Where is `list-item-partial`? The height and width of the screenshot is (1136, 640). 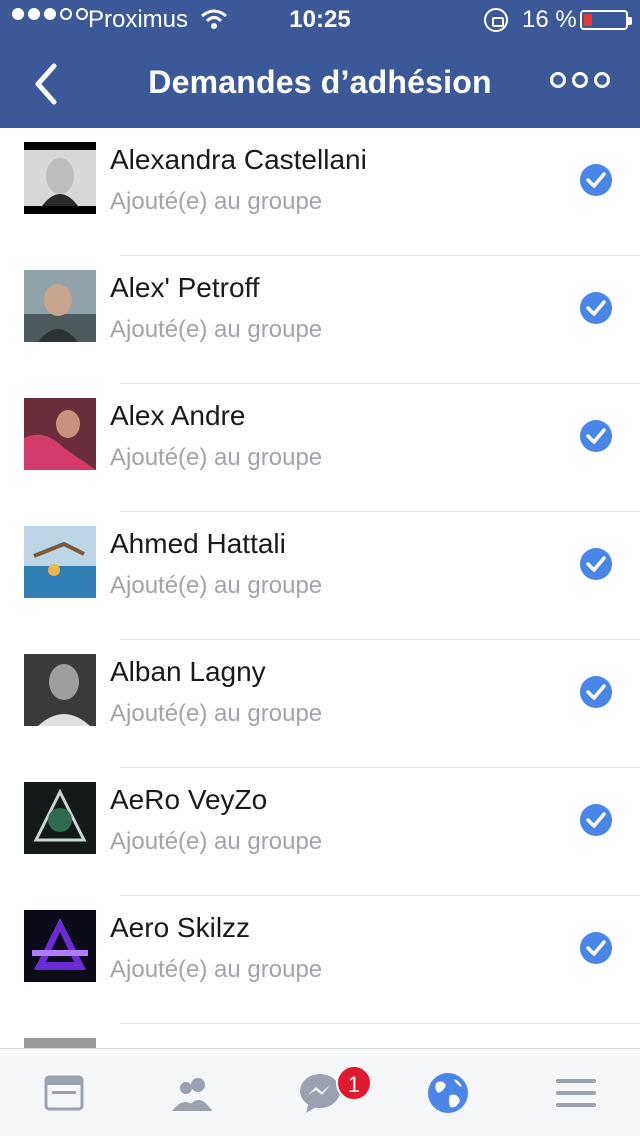 list-item-partial is located at coordinates (320, 1036).